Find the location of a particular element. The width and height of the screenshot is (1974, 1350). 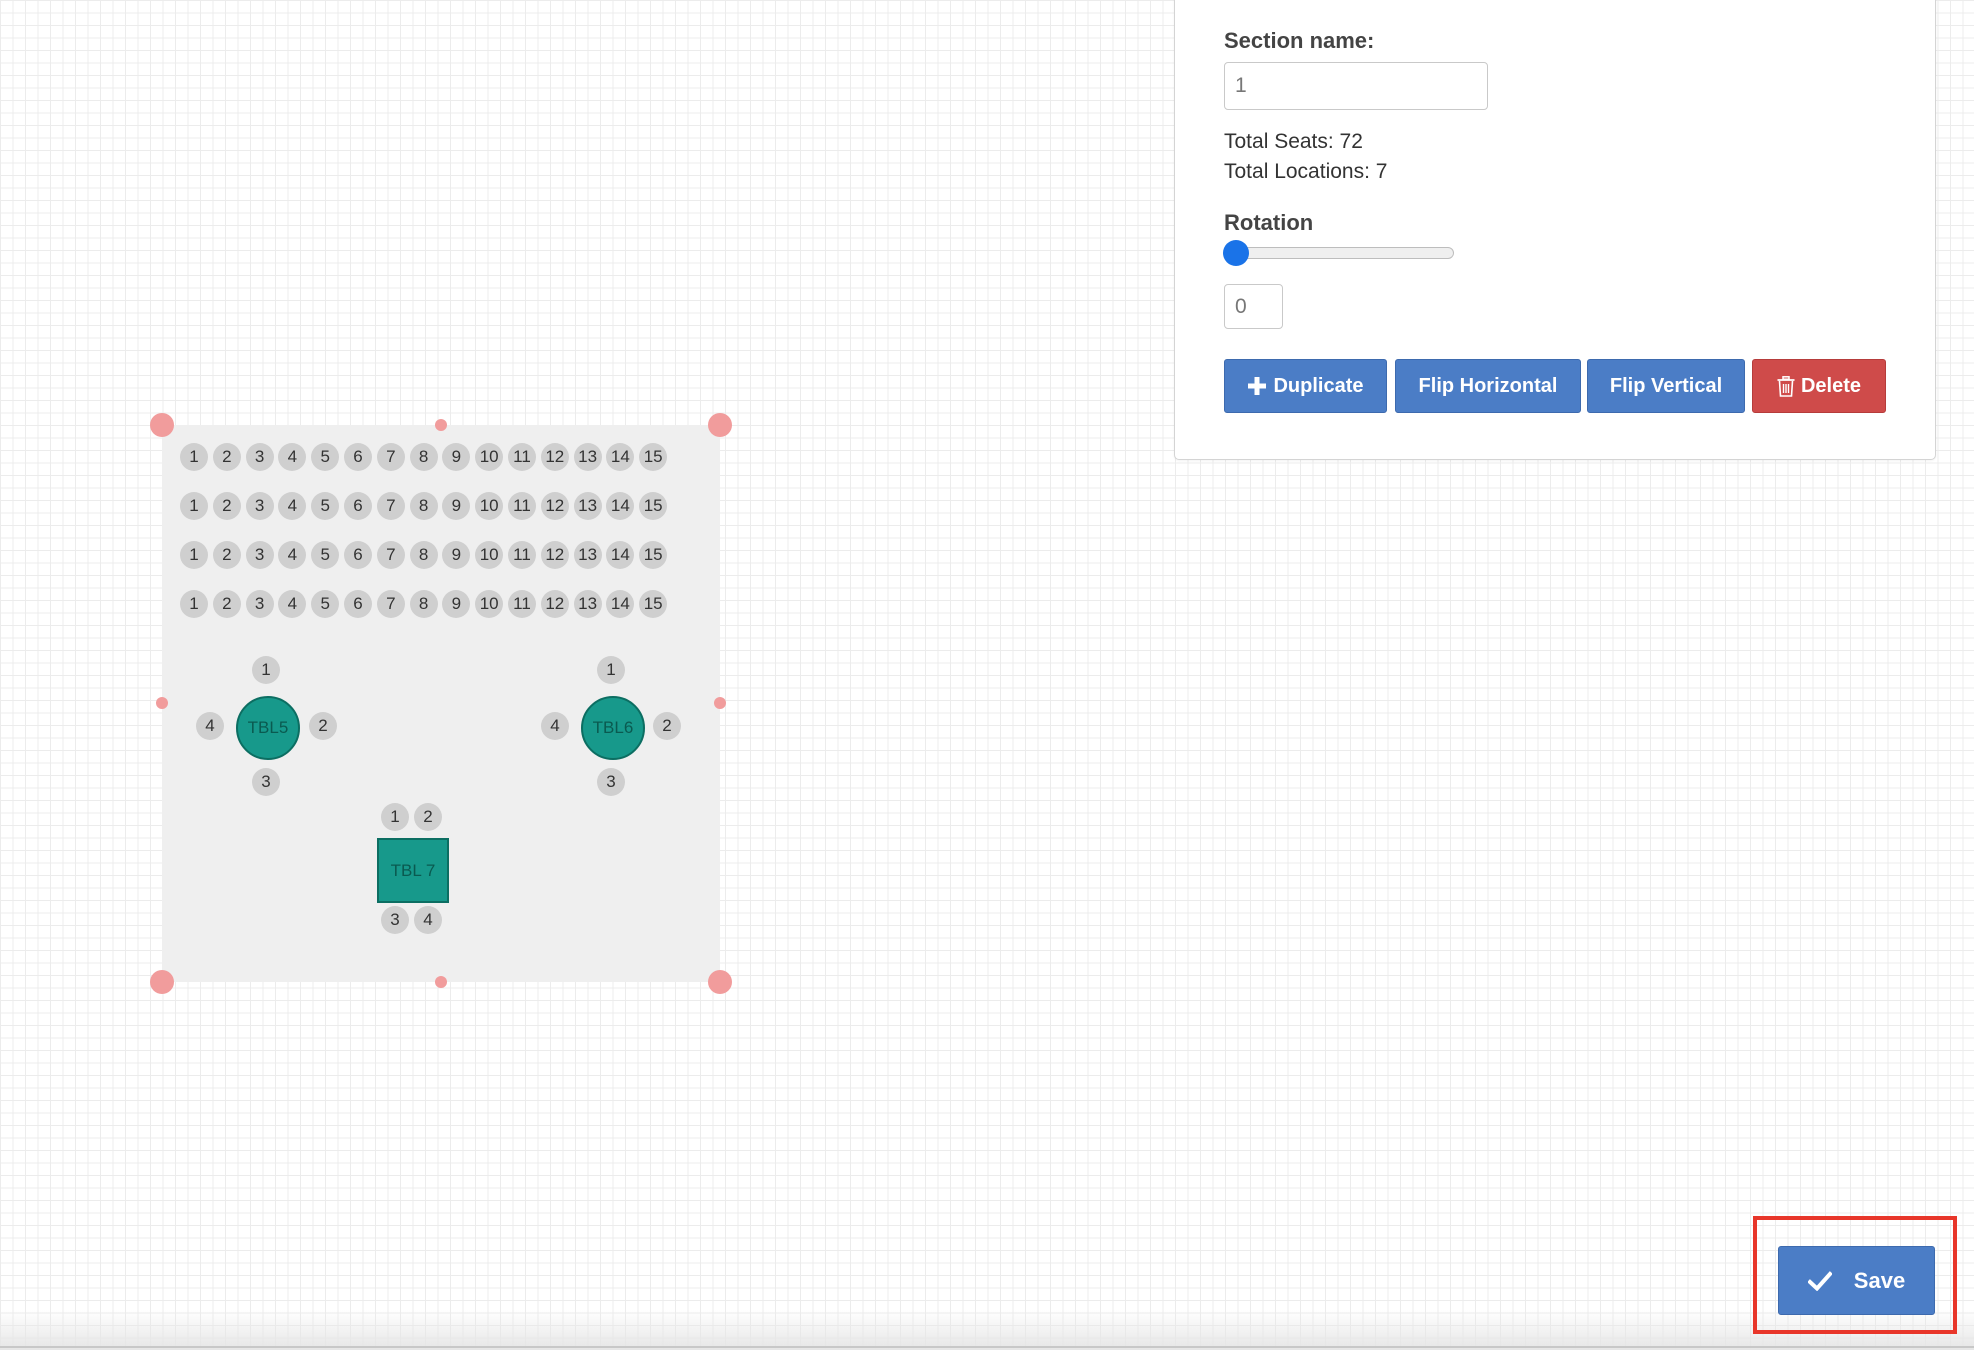

tbl7-seat: 1 is located at coordinates (395, 817).